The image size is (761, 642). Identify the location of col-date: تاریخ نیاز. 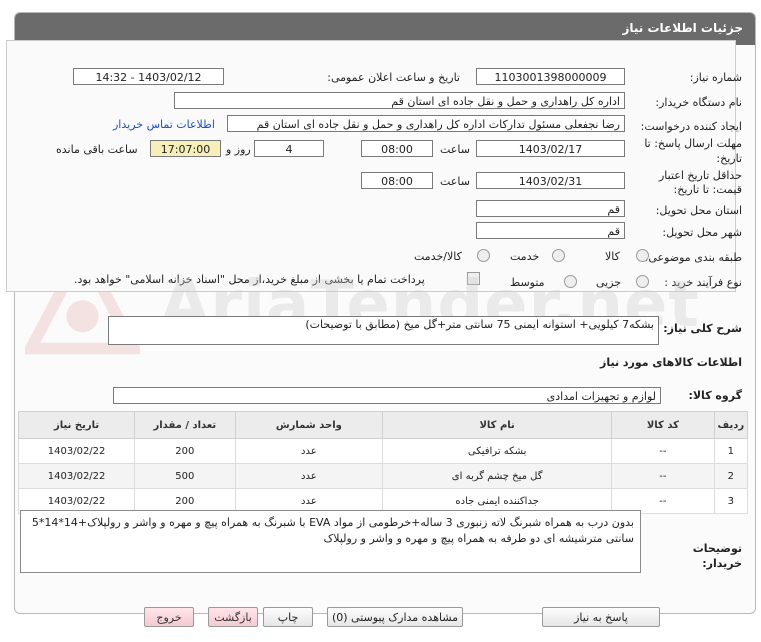
(76, 425).